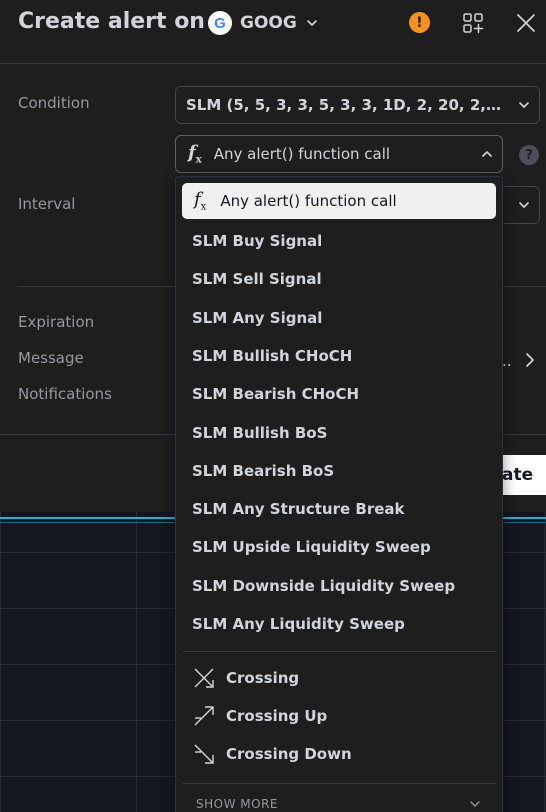 This screenshot has height=812, width=546. Describe the element at coordinates (308, 201) in the screenshot. I see `dropdown-item-label: Any alert() function call` at that location.